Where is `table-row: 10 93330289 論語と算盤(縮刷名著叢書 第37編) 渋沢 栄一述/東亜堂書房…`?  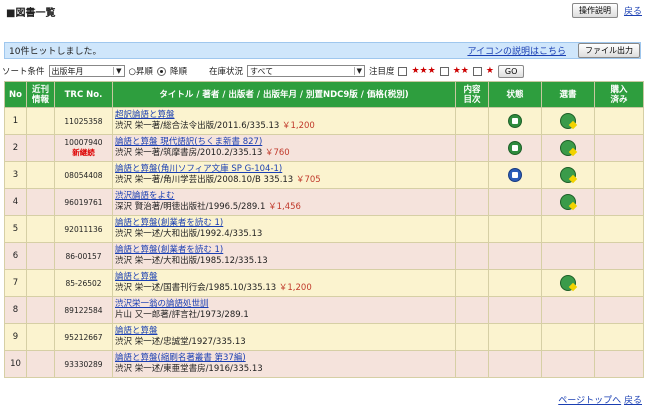 table-row: 10 93330289 論語と算盤(縮刷名著叢書 第37編) 渋沢 栄一述/東亜堂書房… is located at coordinates (324, 364).